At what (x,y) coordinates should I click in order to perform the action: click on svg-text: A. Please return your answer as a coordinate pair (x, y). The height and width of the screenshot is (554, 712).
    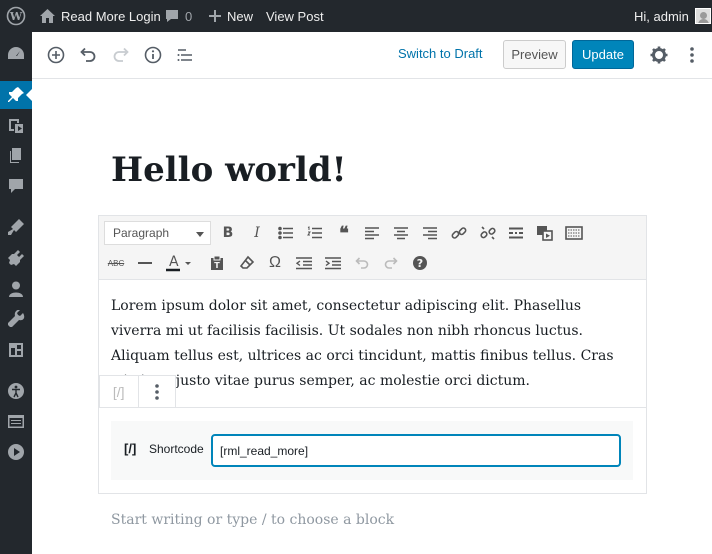
    Looking at the image, I should click on (174, 262).